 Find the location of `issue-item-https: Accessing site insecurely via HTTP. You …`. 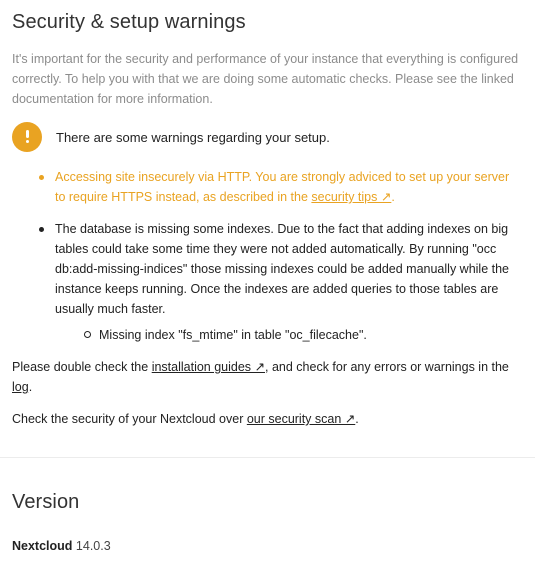

issue-item-https: Accessing site insecurely via HTTP. You … is located at coordinates (281, 187).